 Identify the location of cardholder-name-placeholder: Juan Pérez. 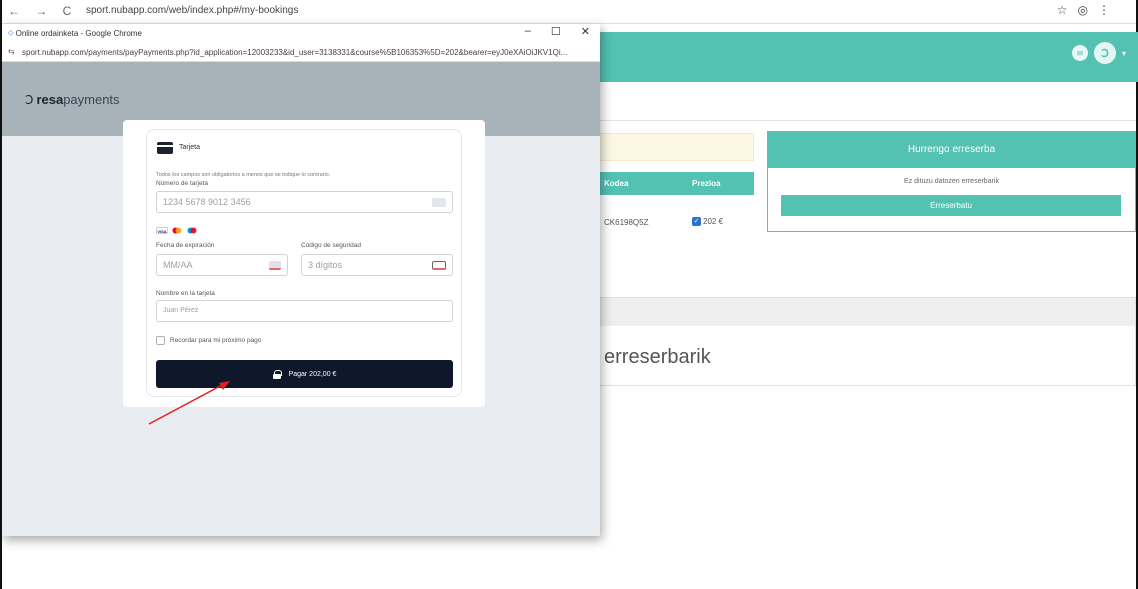
(181, 310).